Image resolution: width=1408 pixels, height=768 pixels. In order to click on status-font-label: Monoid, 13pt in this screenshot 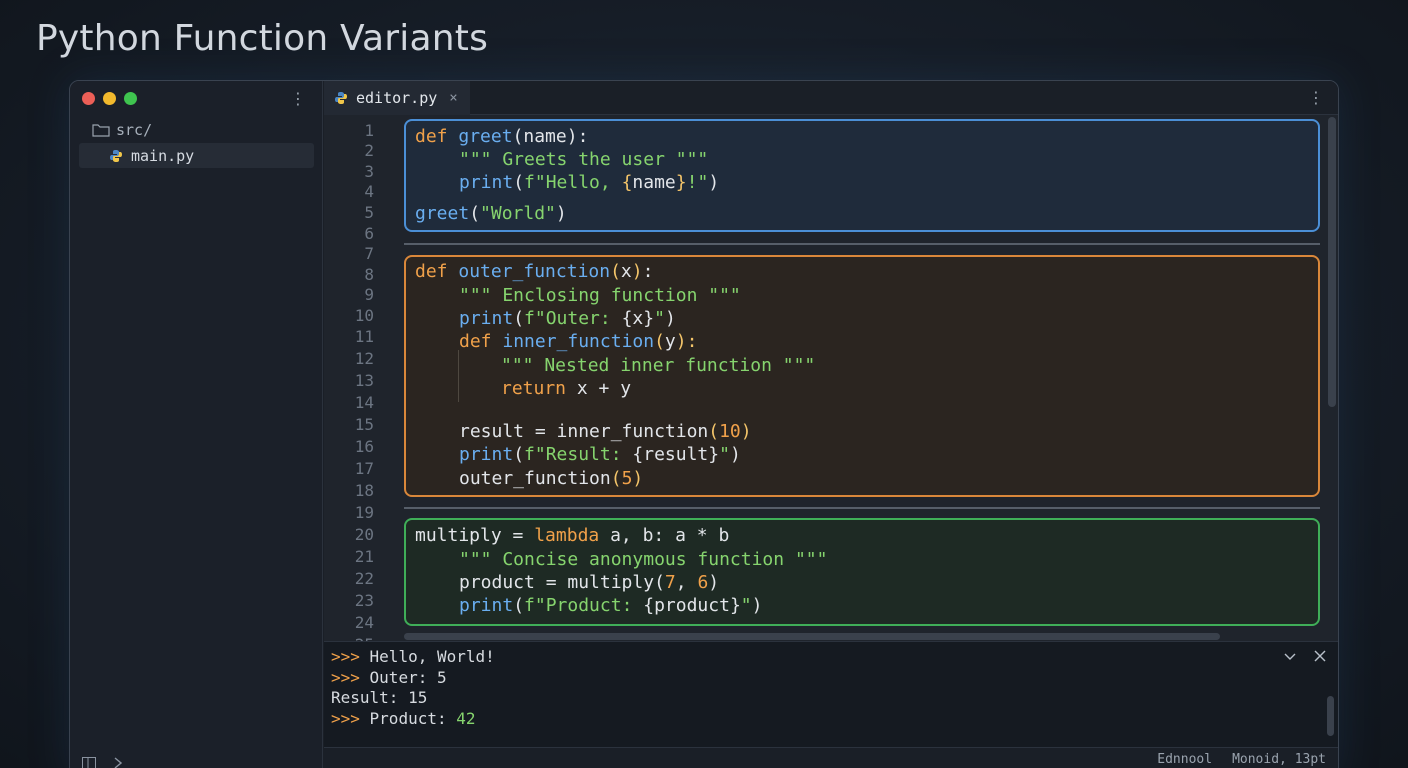, I will do `click(1279, 759)`.